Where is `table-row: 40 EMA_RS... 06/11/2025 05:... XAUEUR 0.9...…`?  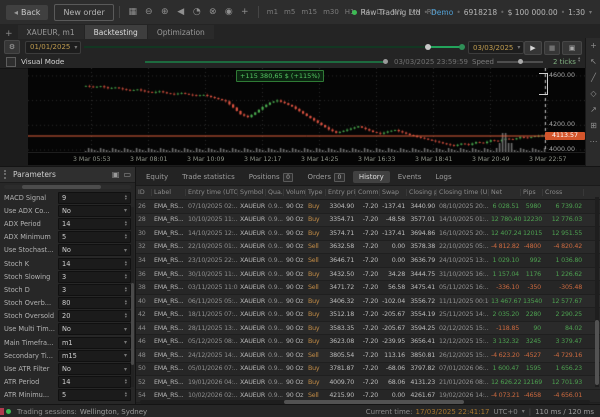
table-row: 40 EMA_RS... 06/11/2025 05:... XAUEUR 0.9...… is located at coordinates (368, 301).